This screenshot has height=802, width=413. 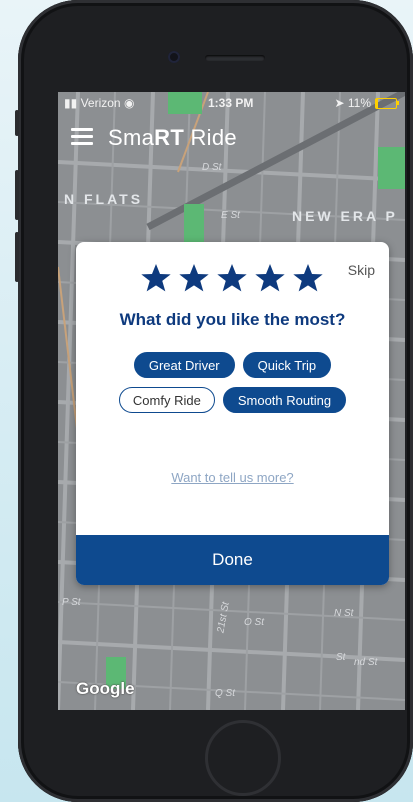 I want to click on chip-great-driver: Great Driver, so click(x=184, y=365).